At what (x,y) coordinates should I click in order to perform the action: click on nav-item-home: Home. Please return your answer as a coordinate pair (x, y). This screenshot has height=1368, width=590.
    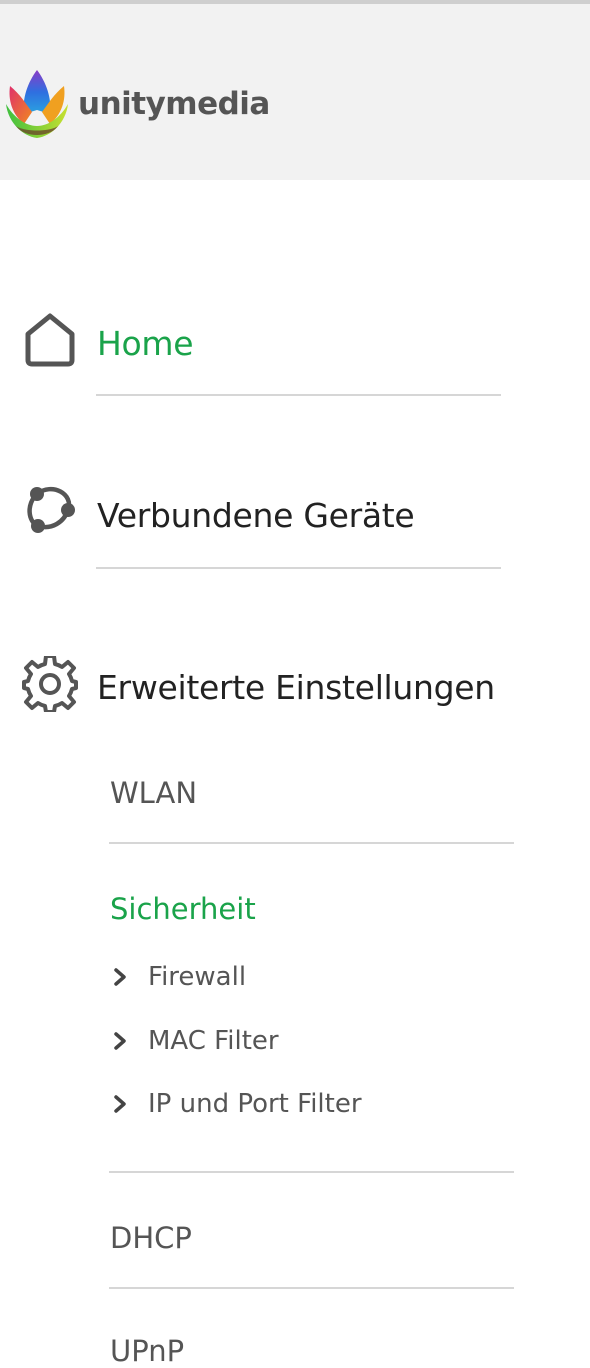
    Looking at the image, I should click on (295, 342).